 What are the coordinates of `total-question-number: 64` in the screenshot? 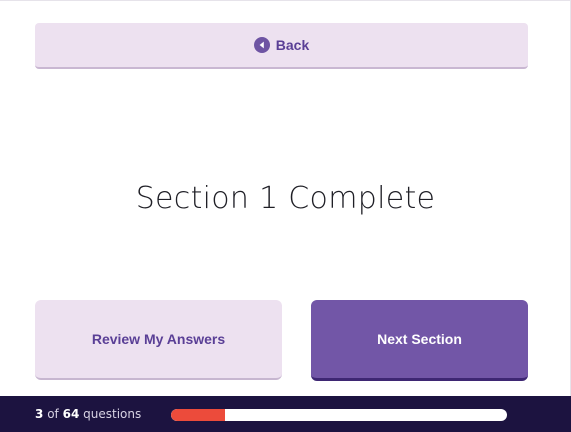 It's located at (71, 414).